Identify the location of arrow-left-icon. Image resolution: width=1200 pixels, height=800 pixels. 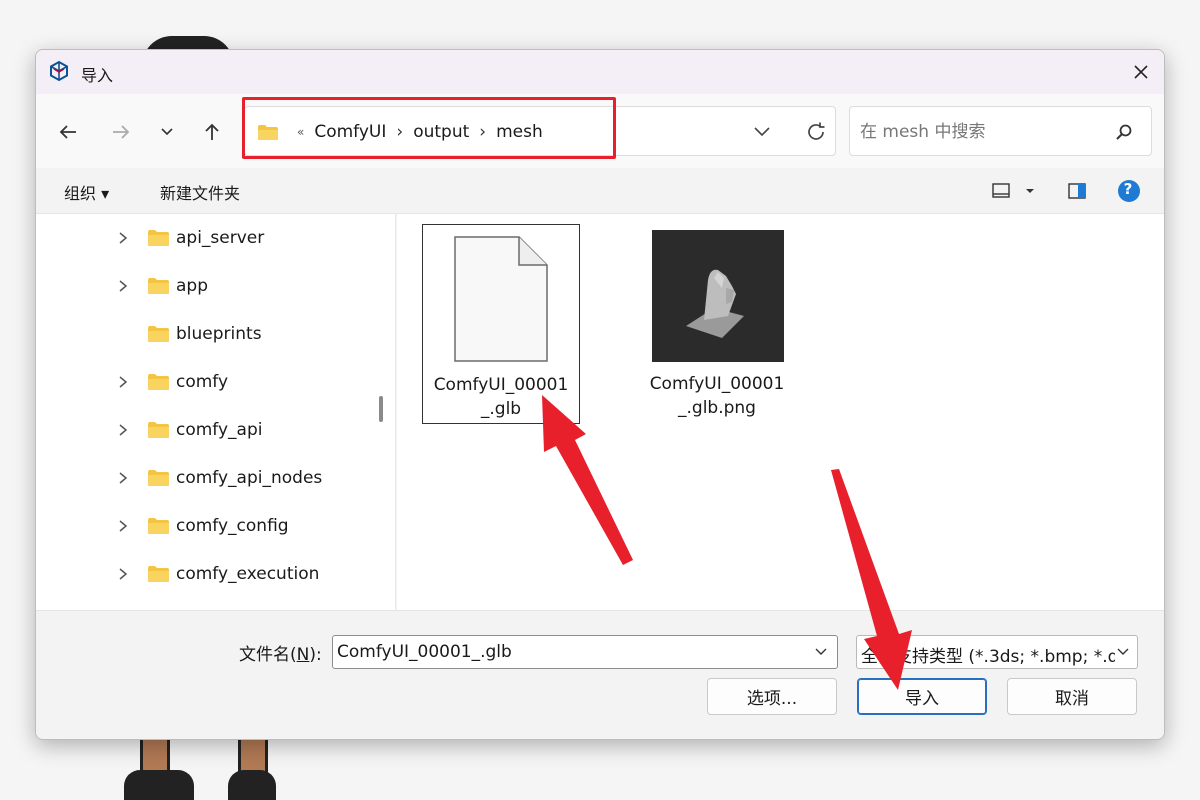
(67, 132).